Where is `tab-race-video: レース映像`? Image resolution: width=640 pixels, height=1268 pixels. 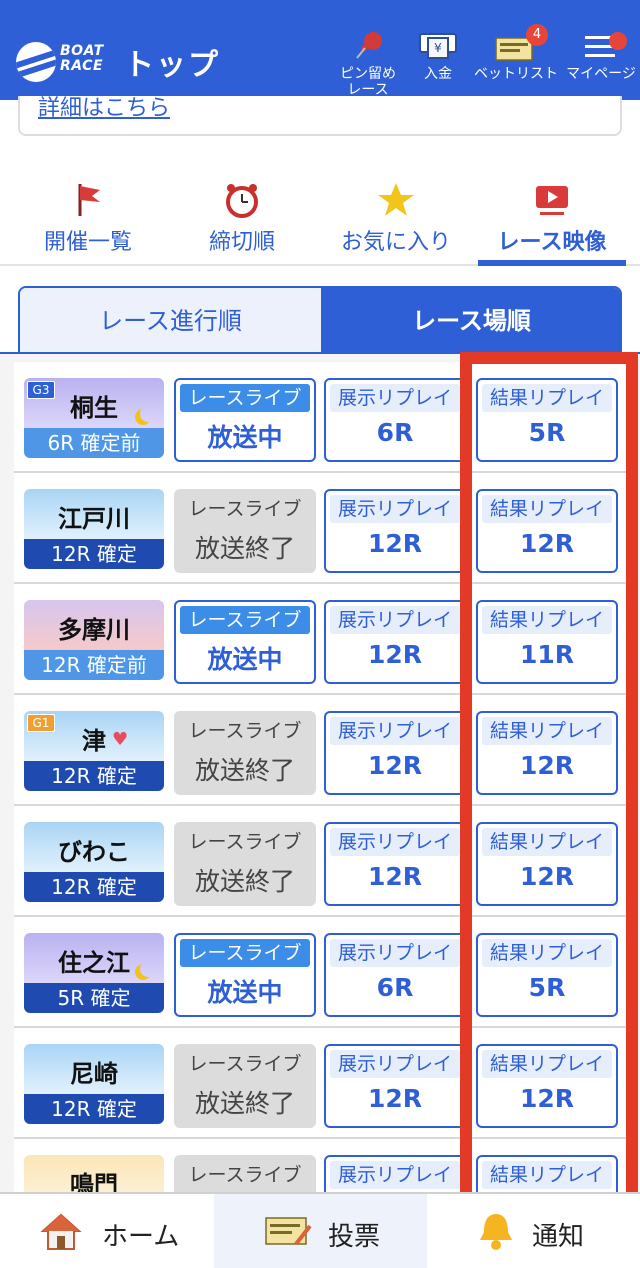 tab-race-video: レース映像 is located at coordinates (552, 220).